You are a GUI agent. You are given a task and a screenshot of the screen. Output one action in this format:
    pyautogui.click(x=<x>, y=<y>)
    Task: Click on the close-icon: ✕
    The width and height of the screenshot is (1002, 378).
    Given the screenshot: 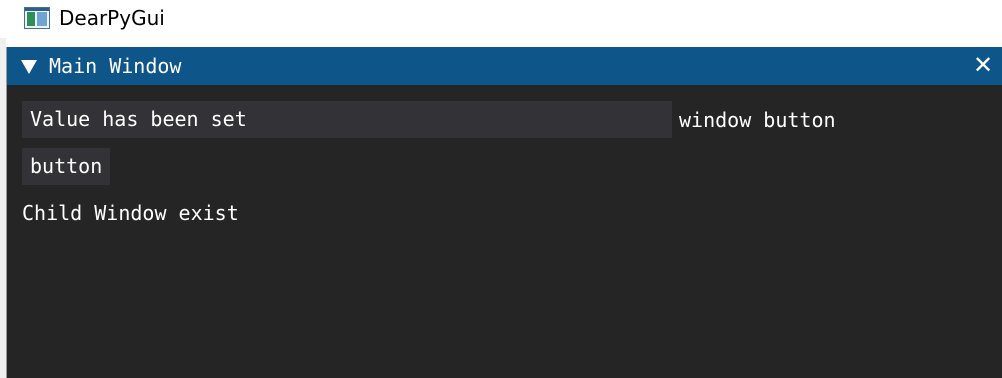 What is the action you would take?
    pyautogui.click(x=983, y=65)
    